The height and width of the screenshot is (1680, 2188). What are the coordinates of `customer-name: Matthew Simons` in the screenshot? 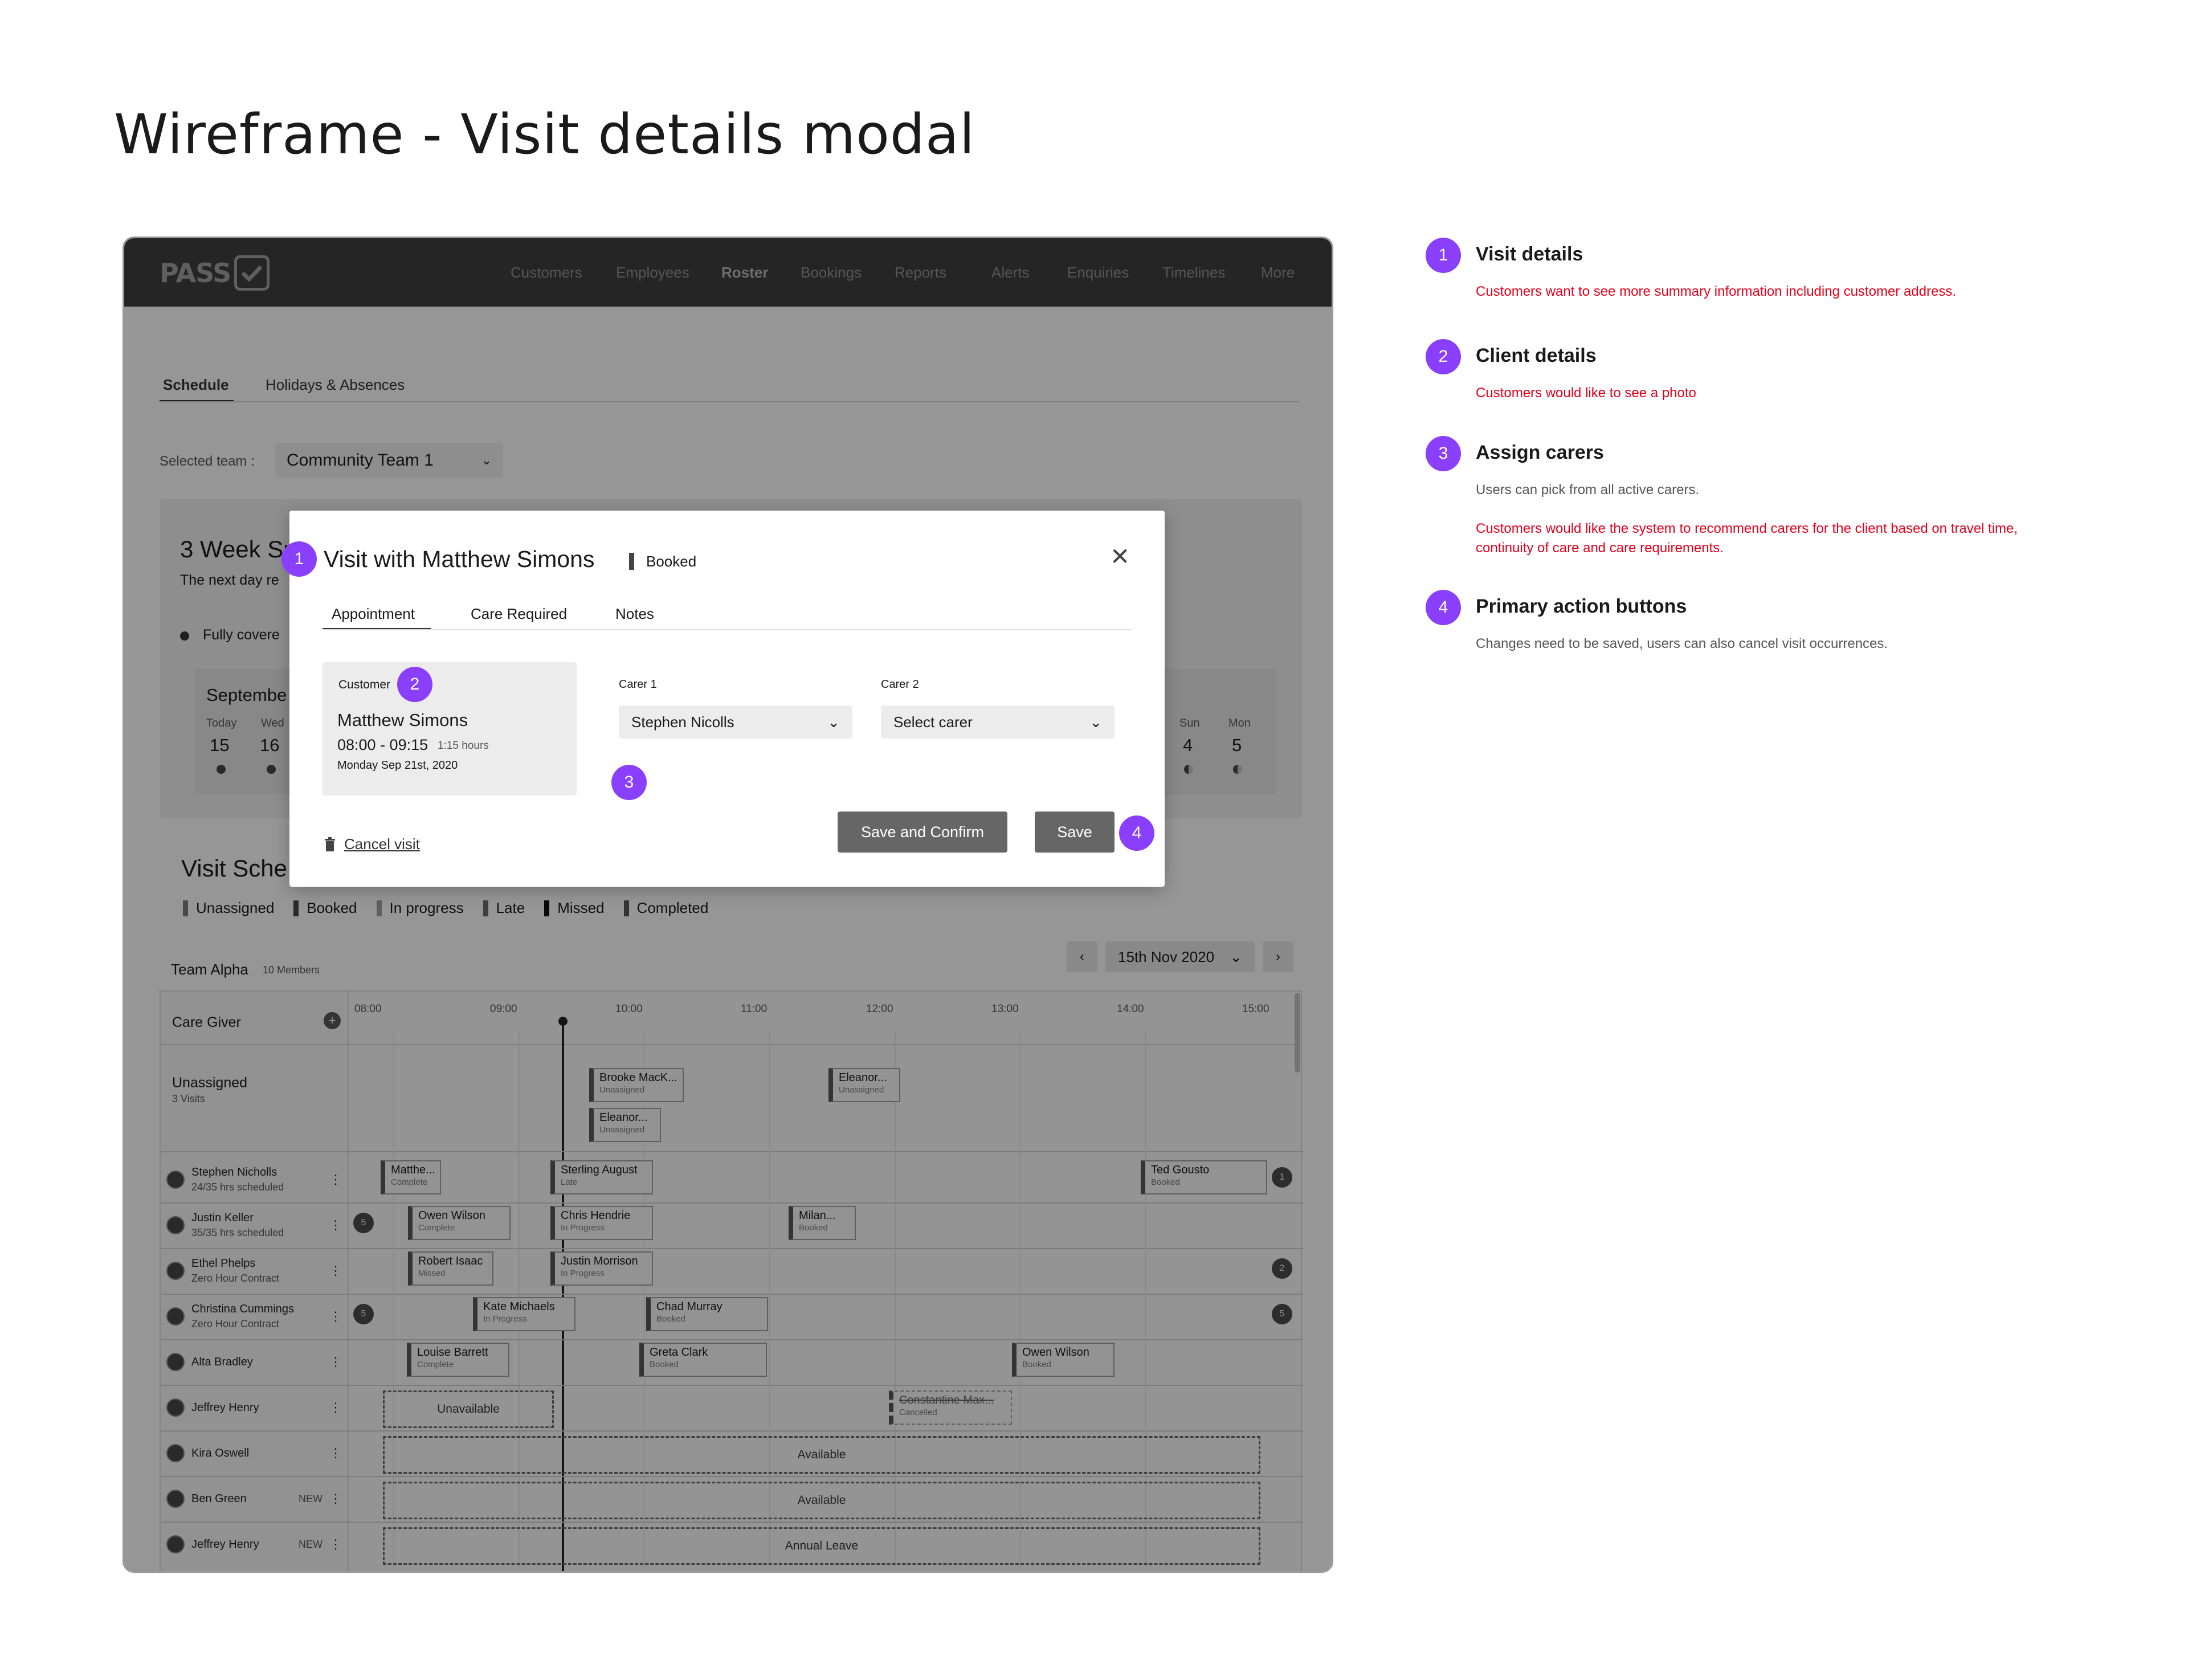 It's located at (402, 720).